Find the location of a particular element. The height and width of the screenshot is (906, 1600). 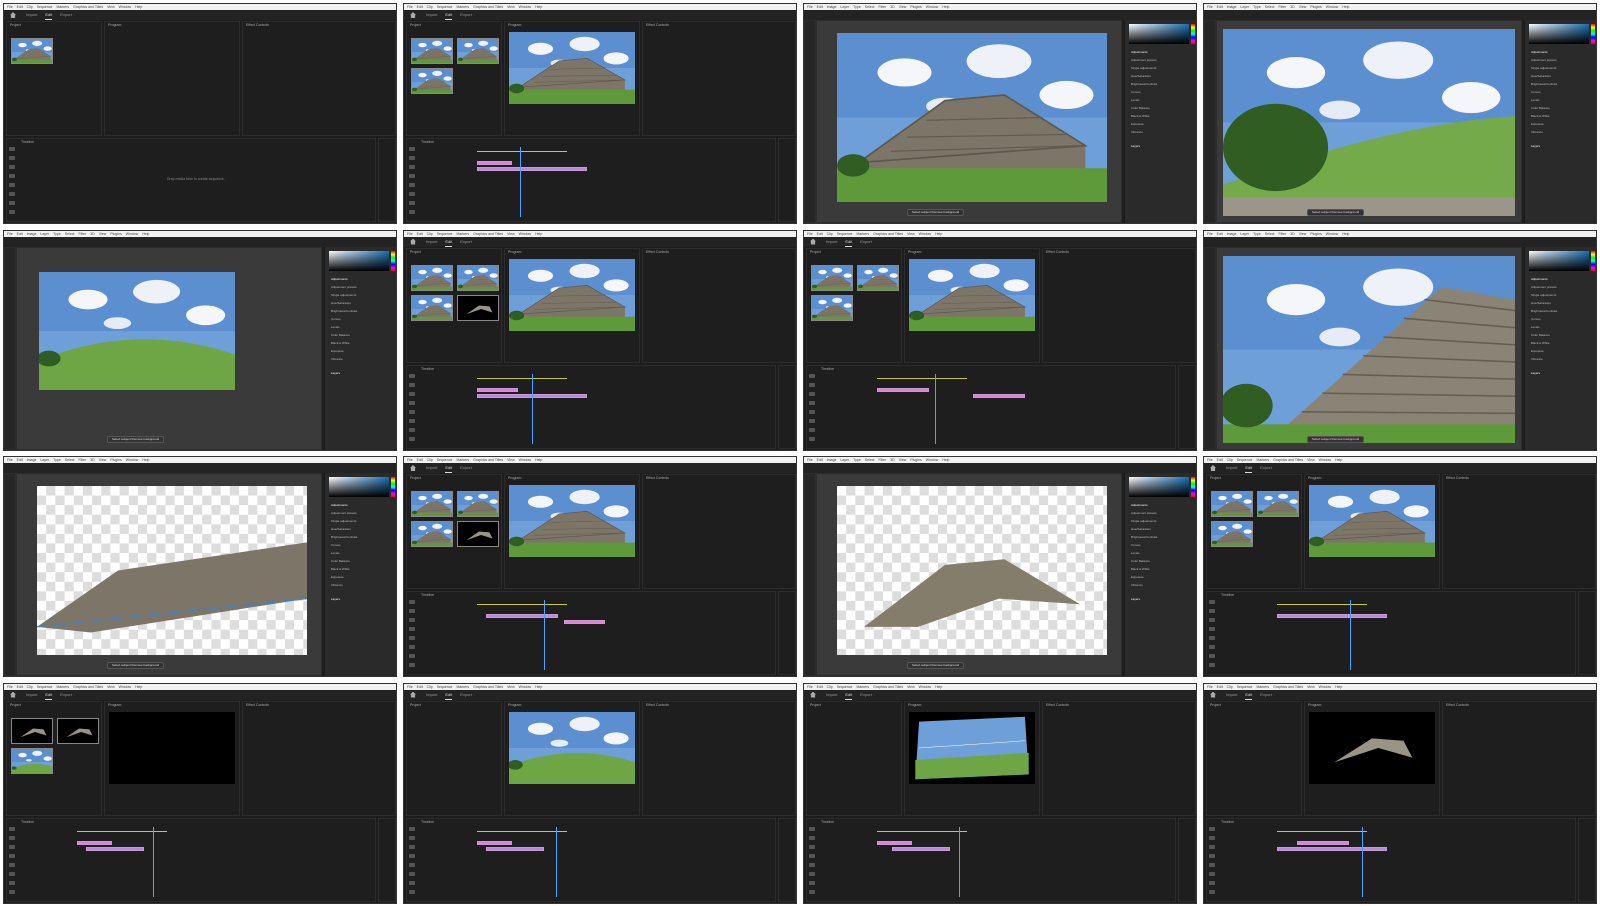

adjustments-tab: Adjustments is located at coordinates (1539, 52).